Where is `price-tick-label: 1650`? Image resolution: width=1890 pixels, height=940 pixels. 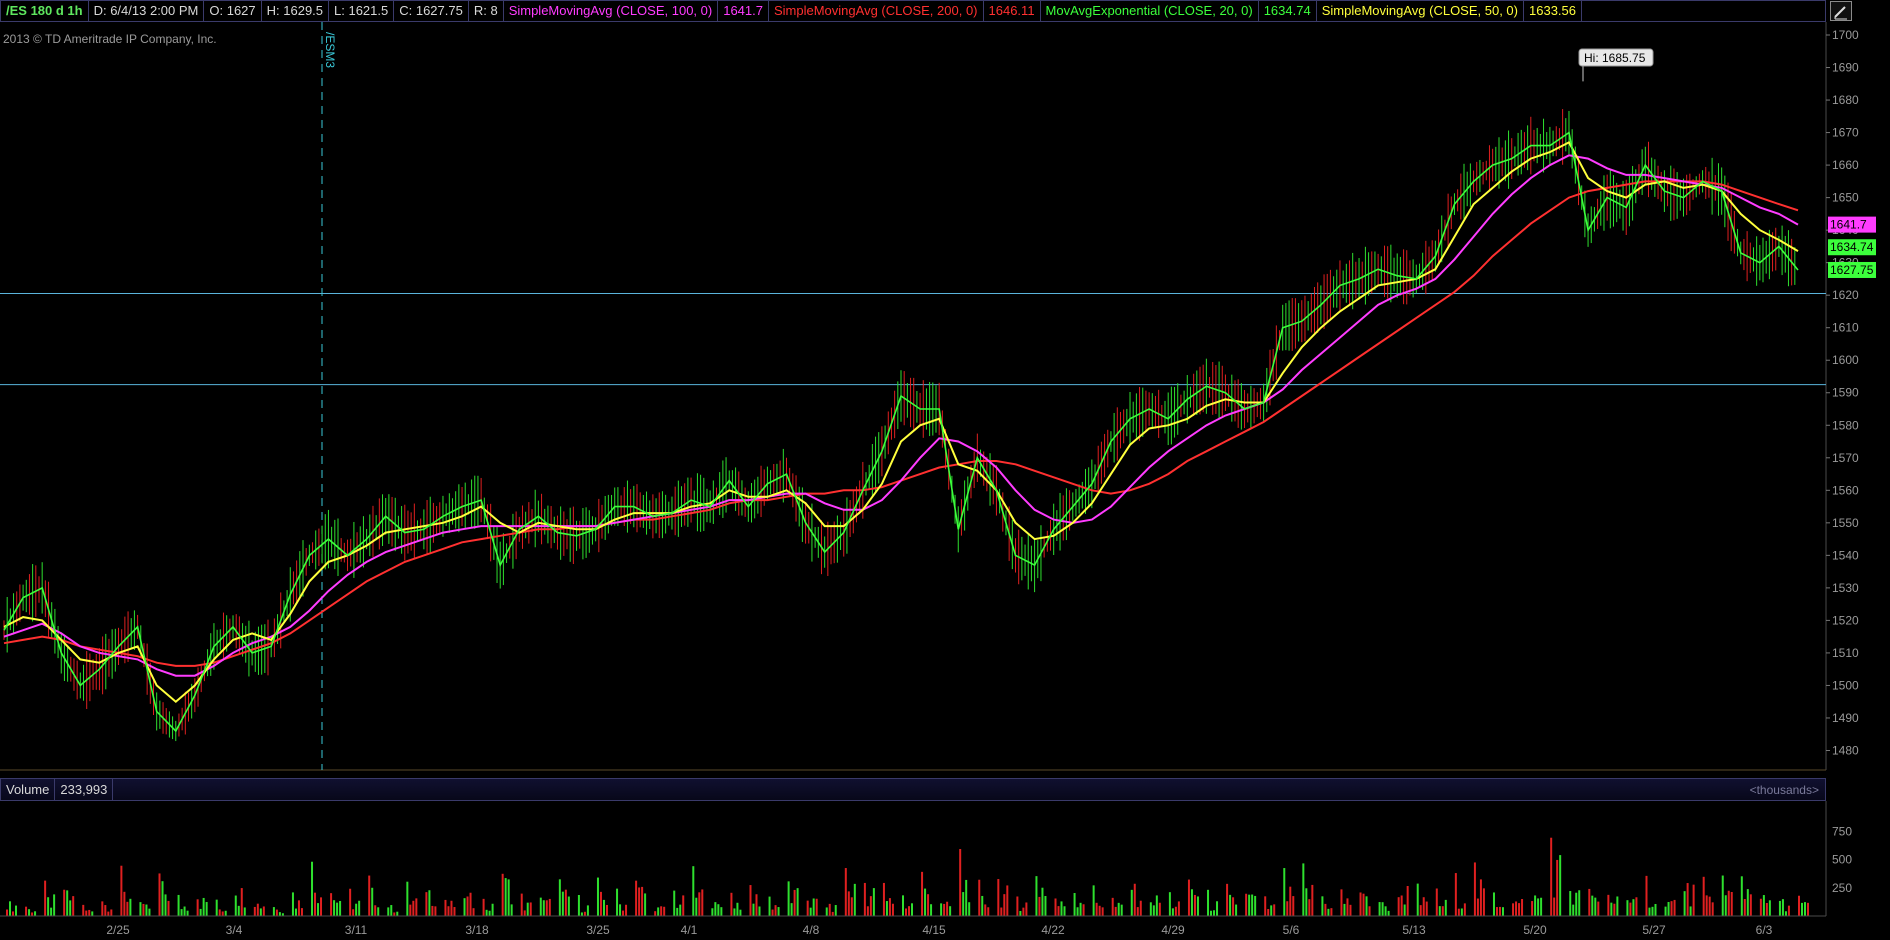
price-tick-label: 1650 is located at coordinates (1845, 198).